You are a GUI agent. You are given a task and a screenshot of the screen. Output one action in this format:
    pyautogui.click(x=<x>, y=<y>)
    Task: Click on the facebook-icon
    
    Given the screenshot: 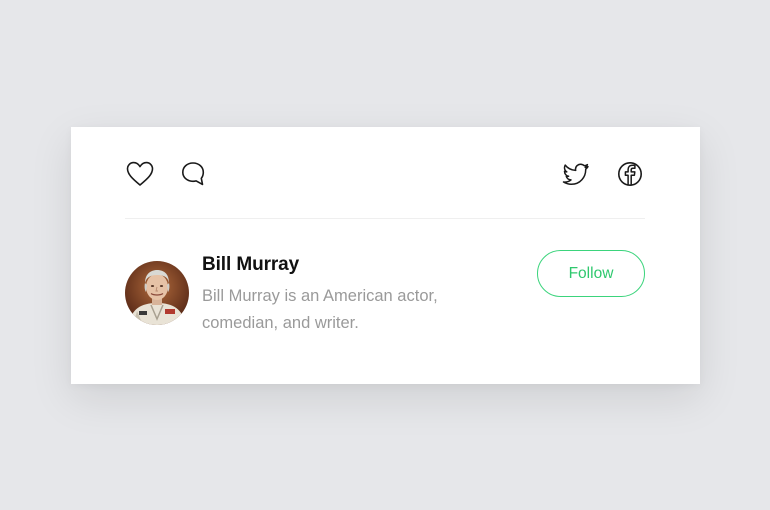 What is the action you would take?
    pyautogui.click(x=630, y=174)
    